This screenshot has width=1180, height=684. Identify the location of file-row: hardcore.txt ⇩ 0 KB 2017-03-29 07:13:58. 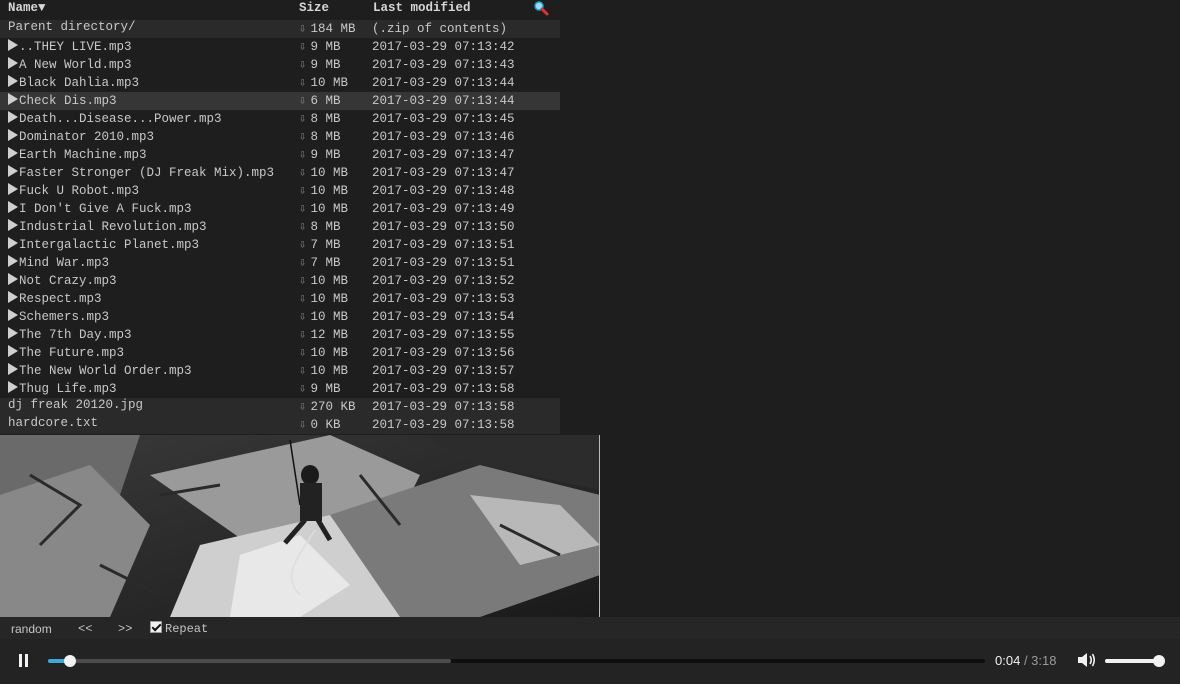
(280, 425).